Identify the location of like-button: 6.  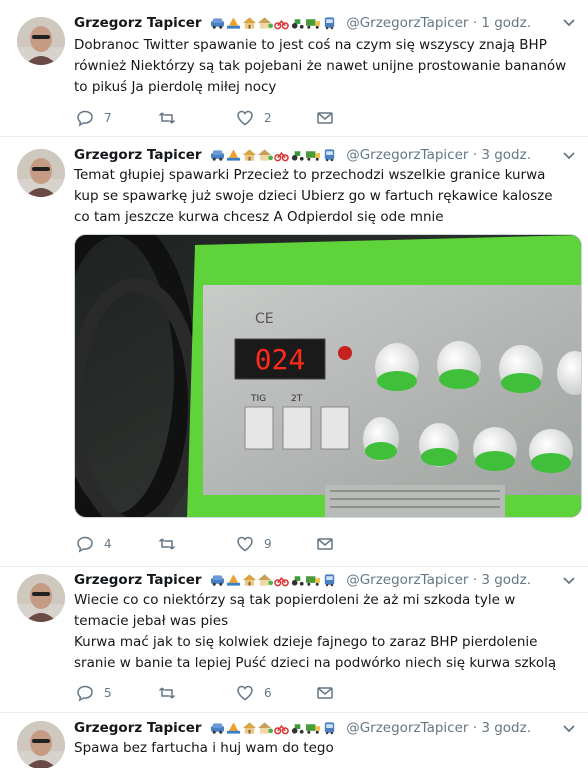
(254, 693).